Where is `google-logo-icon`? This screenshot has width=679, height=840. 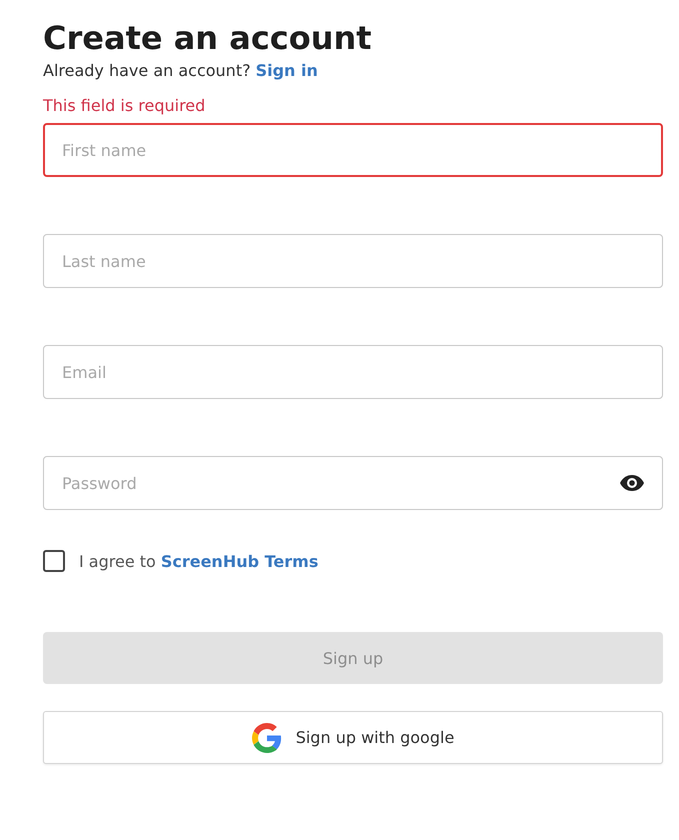 google-logo-icon is located at coordinates (267, 737).